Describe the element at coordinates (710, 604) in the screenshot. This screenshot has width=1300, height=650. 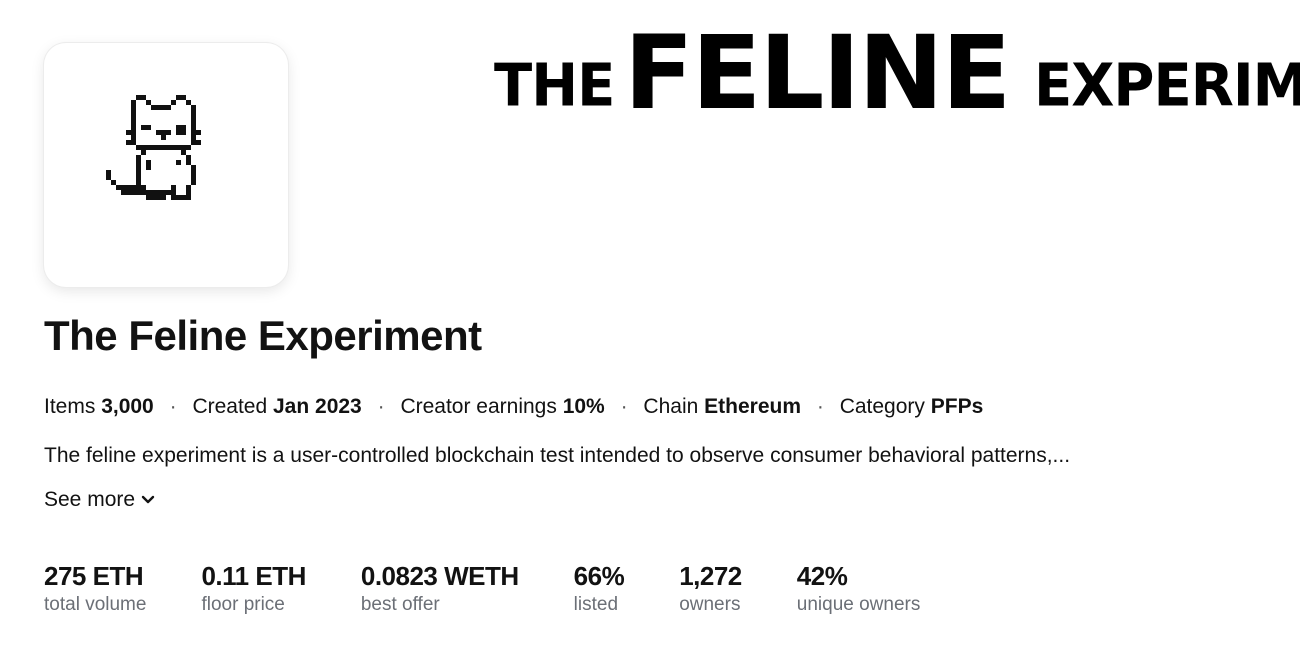
I see `stat-label: owners` at that location.